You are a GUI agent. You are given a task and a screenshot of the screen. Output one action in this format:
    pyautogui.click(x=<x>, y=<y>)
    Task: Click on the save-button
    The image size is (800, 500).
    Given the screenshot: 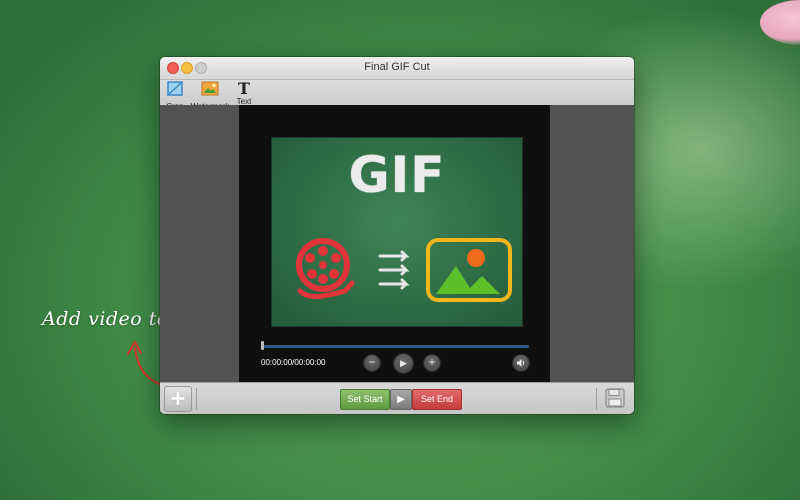 What is the action you would take?
    pyautogui.click(x=615, y=400)
    